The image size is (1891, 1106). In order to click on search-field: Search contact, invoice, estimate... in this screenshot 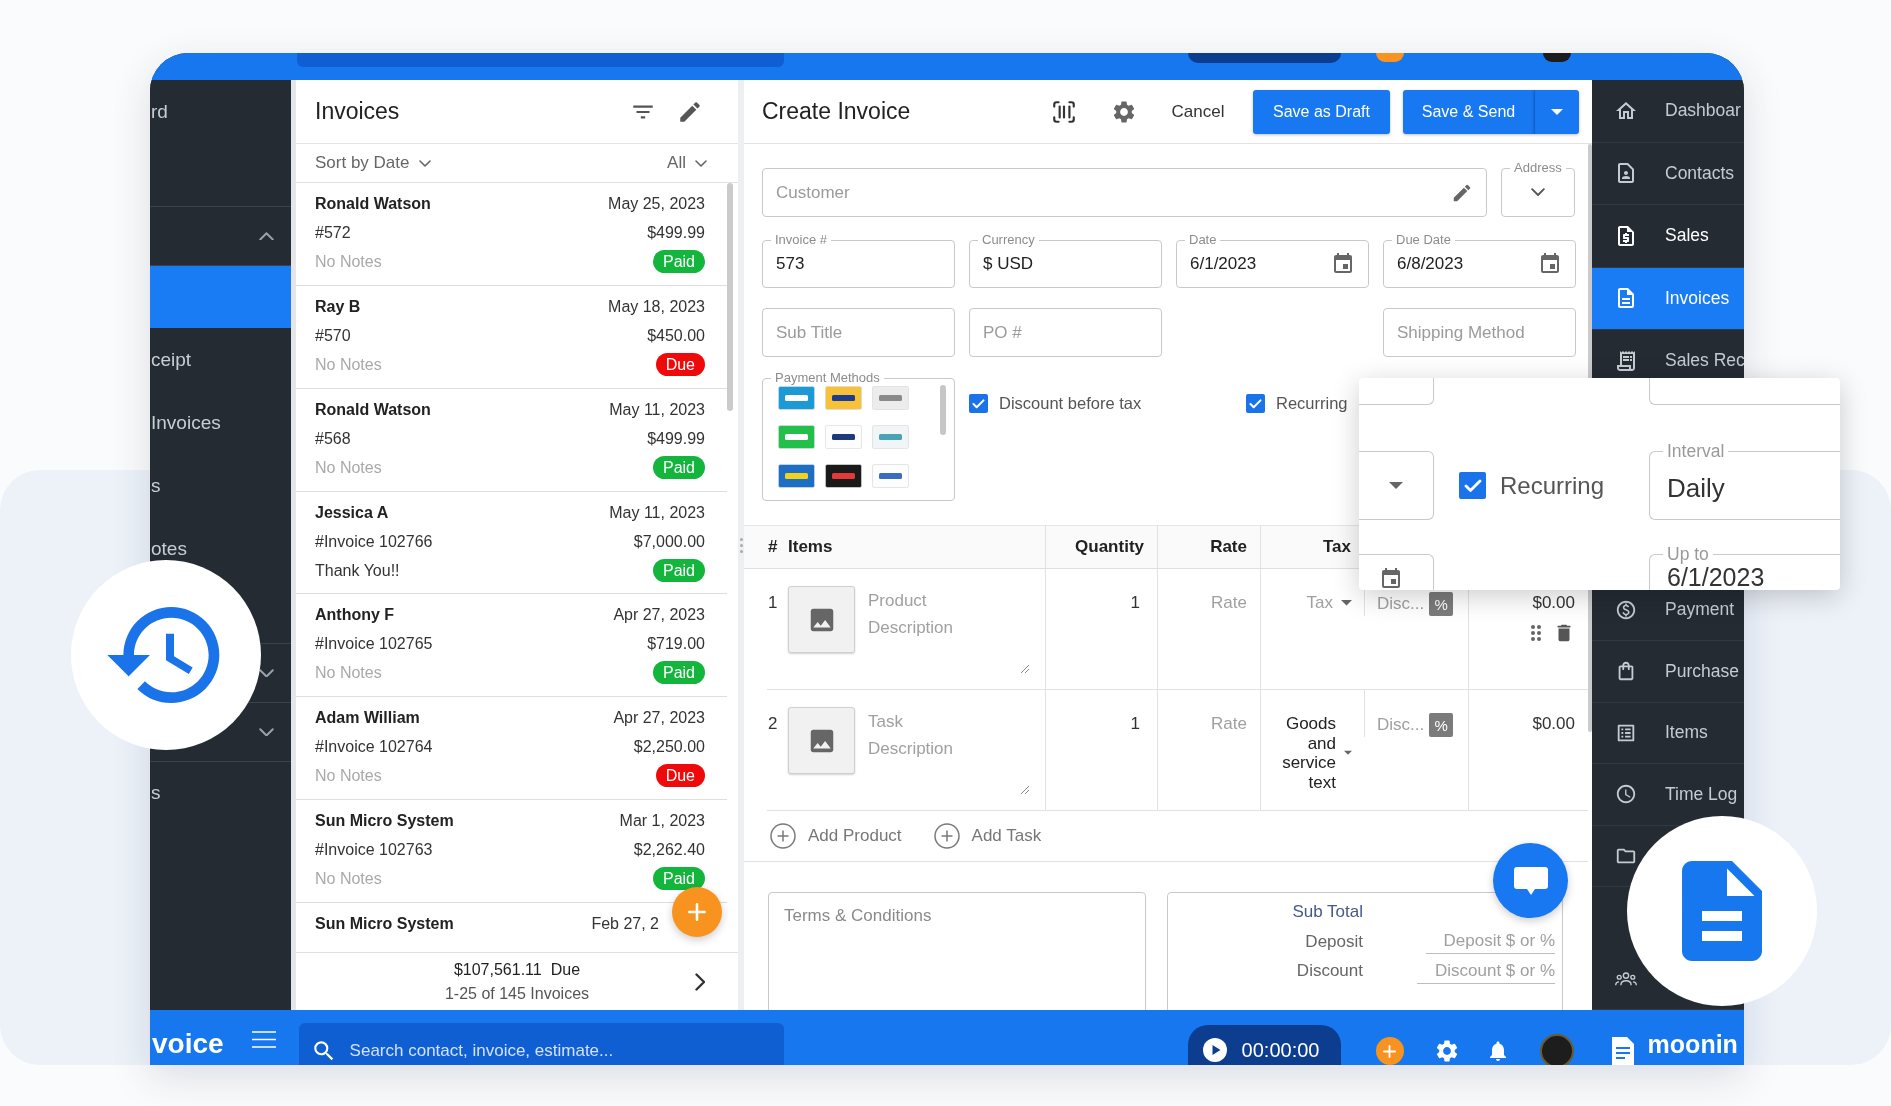, I will do `click(541, 1044)`.